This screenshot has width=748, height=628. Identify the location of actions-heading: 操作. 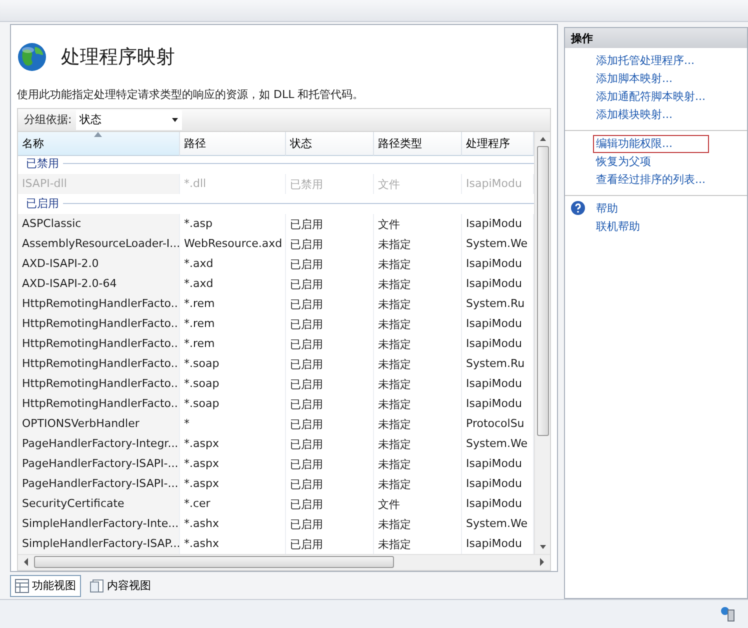
(656, 38).